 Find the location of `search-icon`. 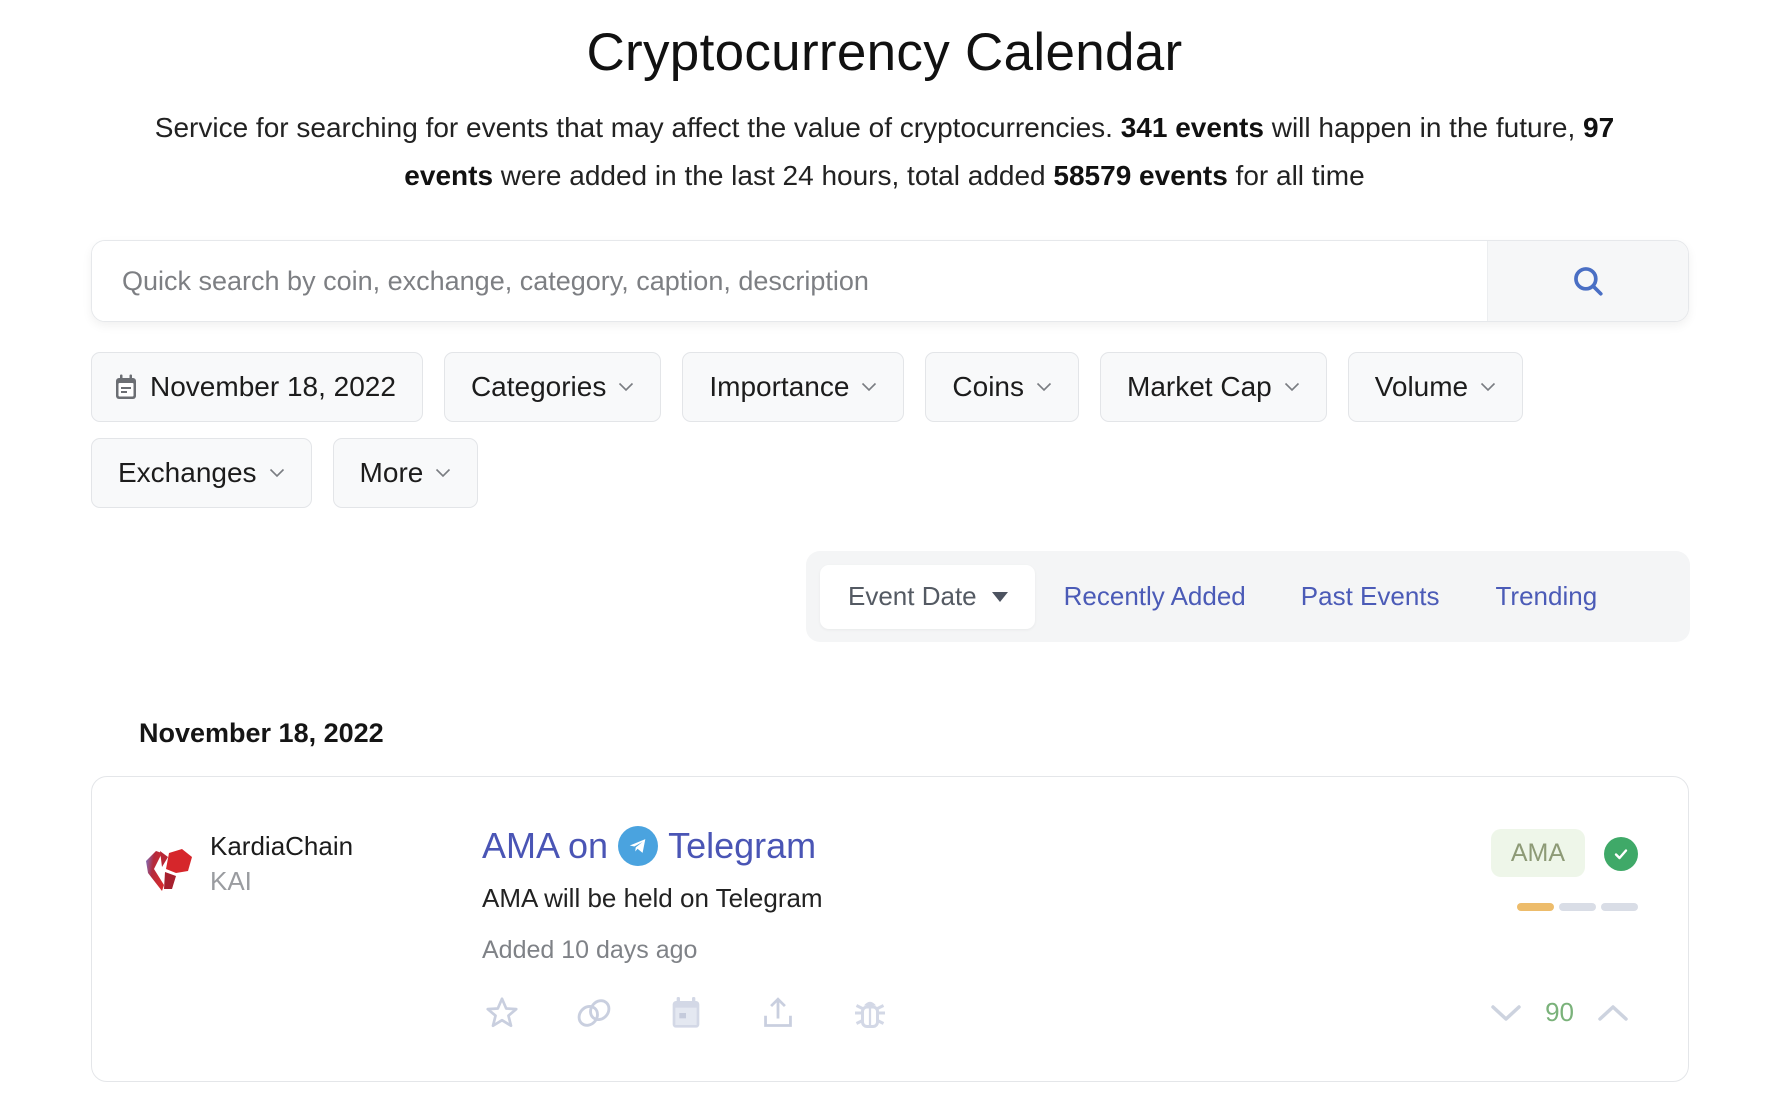

search-icon is located at coordinates (1588, 281).